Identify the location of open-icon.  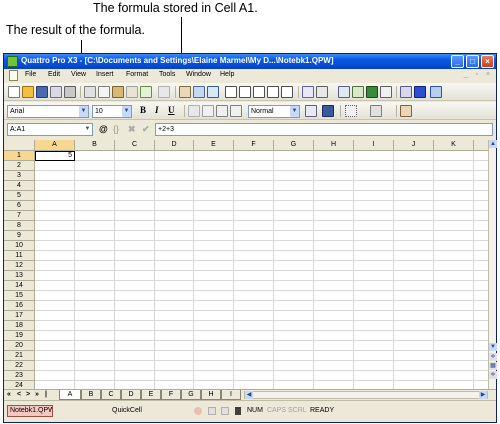
(28, 92).